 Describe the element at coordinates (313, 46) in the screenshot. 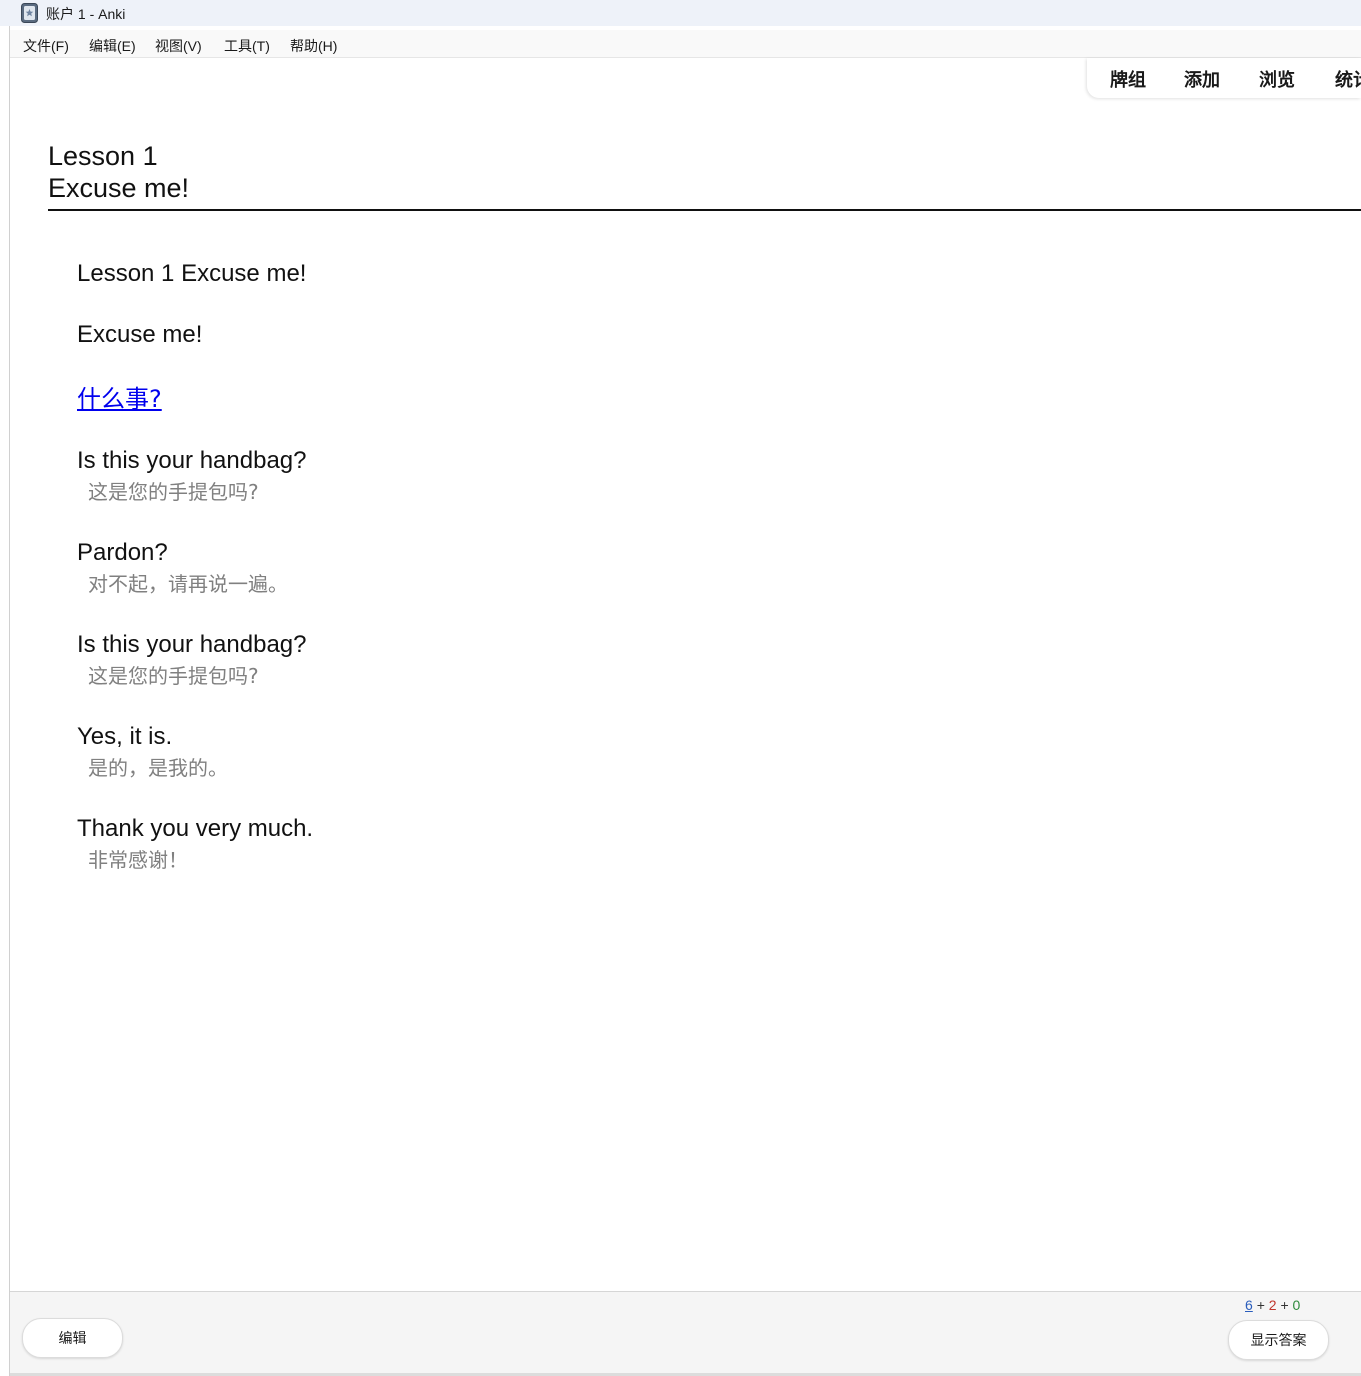

I see `menu-help: 帮助(H)` at that location.